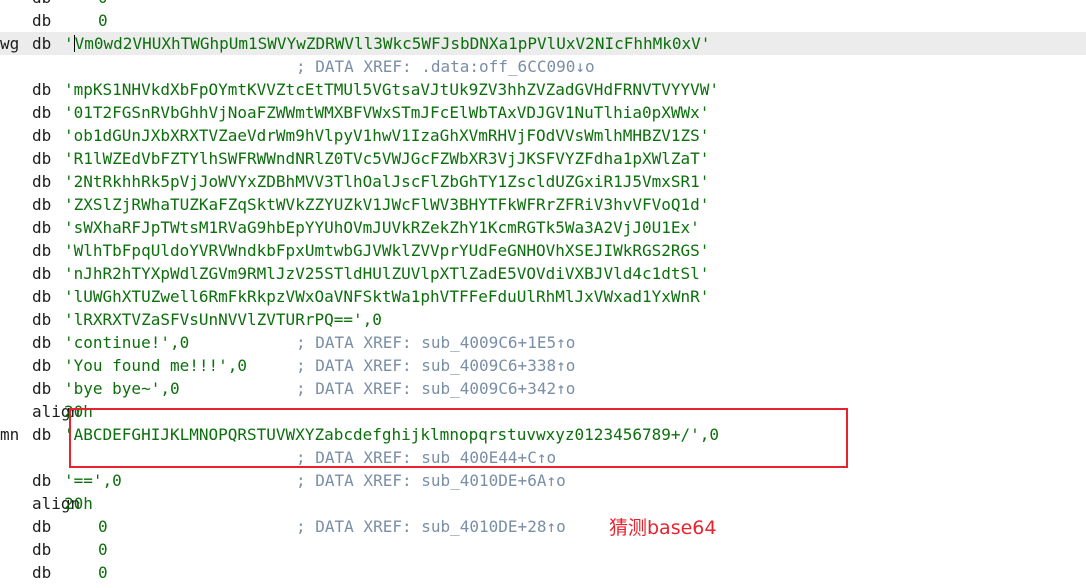 This screenshot has width=1086, height=588. I want to click on row-comment: ; DATA XREF: sub_4010DE+28↑o, so click(431, 526).